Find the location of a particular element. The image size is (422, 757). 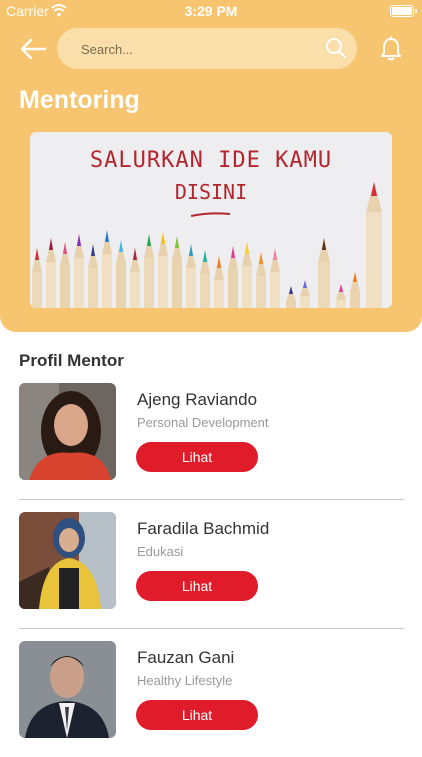

banner-heading: SALURKAN IDE KAMU is located at coordinates (211, 160).